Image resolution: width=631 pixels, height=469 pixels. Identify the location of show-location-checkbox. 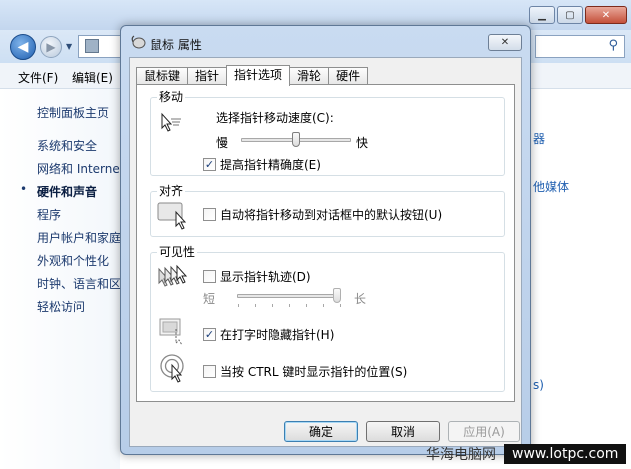
(209, 371).